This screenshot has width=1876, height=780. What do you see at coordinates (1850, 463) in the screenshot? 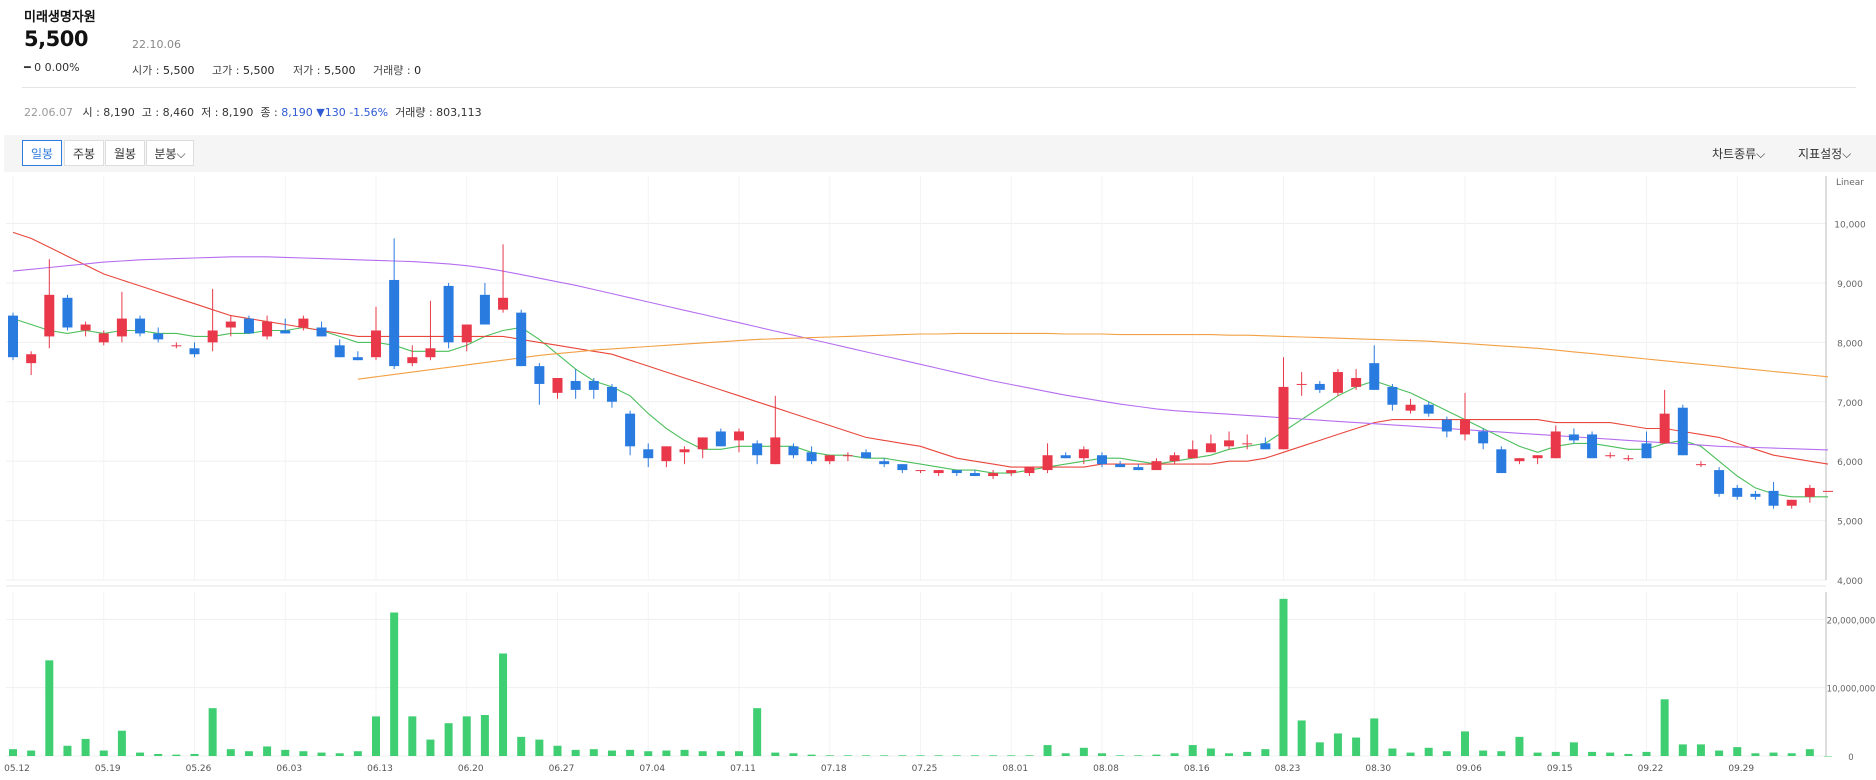
I see `price-tick-label: 6,000` at bounding box center [1850, 463].